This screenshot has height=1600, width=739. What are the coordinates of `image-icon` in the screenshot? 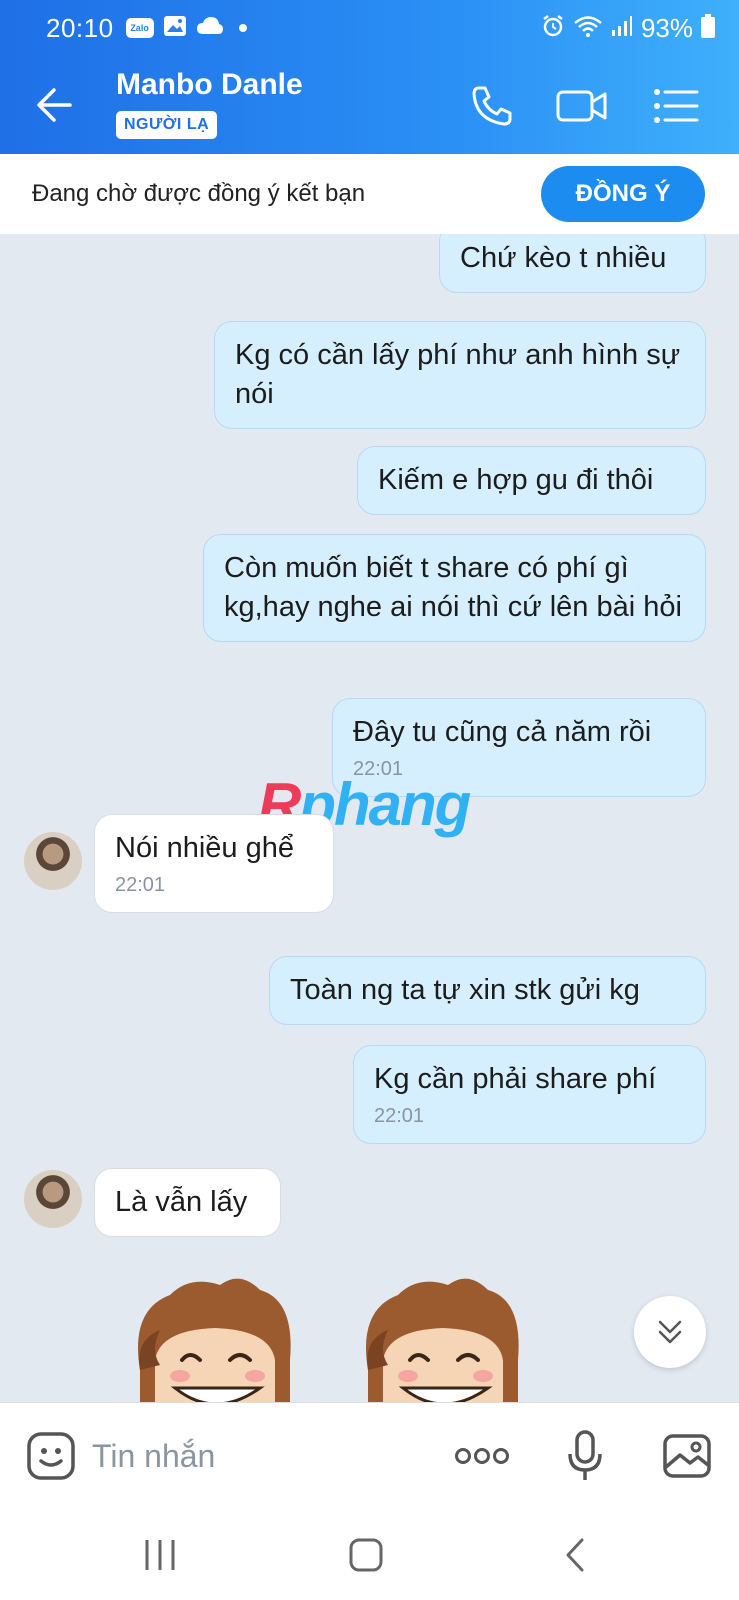 It's located at (687, 1456).